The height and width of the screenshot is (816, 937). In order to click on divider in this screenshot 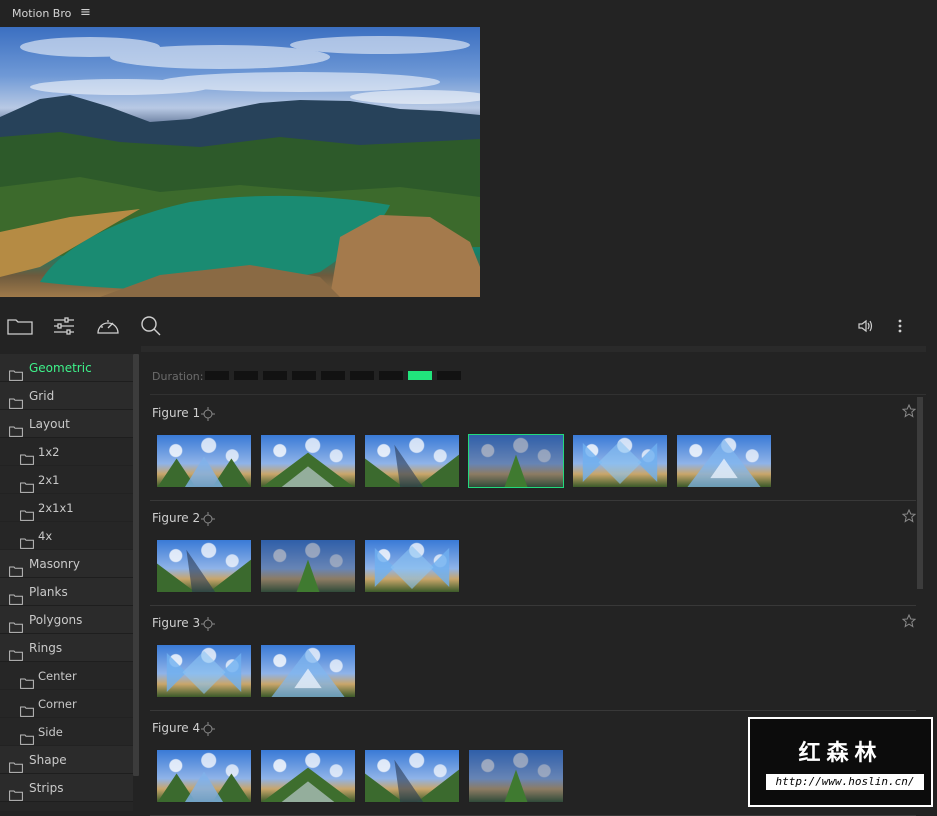, I will do `click(538, 394)`.